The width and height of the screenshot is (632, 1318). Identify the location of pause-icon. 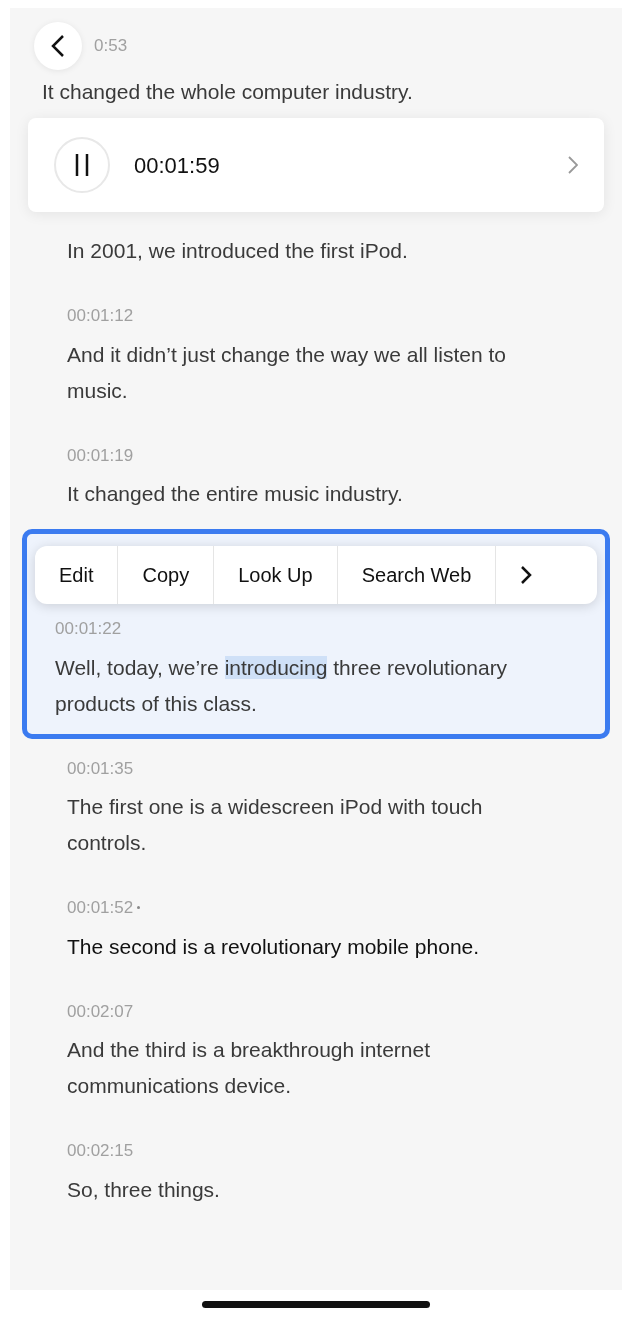
(82, 165).